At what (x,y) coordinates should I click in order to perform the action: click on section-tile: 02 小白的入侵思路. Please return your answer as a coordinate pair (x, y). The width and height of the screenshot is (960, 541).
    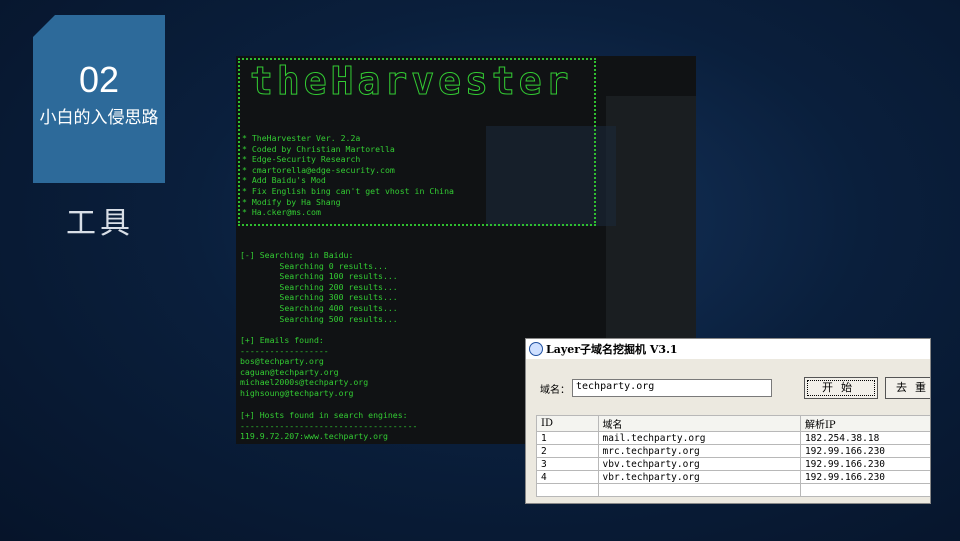
    Looking at the image, I should click on (99, 99).